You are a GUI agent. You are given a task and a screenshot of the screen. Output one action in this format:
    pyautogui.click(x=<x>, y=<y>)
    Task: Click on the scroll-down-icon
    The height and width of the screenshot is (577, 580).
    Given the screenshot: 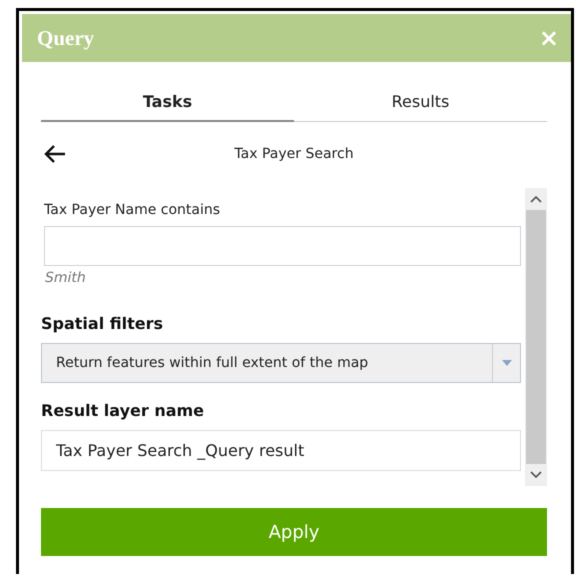 What is the action you would take?
    pyautogui.click(x=536, y=475)
    